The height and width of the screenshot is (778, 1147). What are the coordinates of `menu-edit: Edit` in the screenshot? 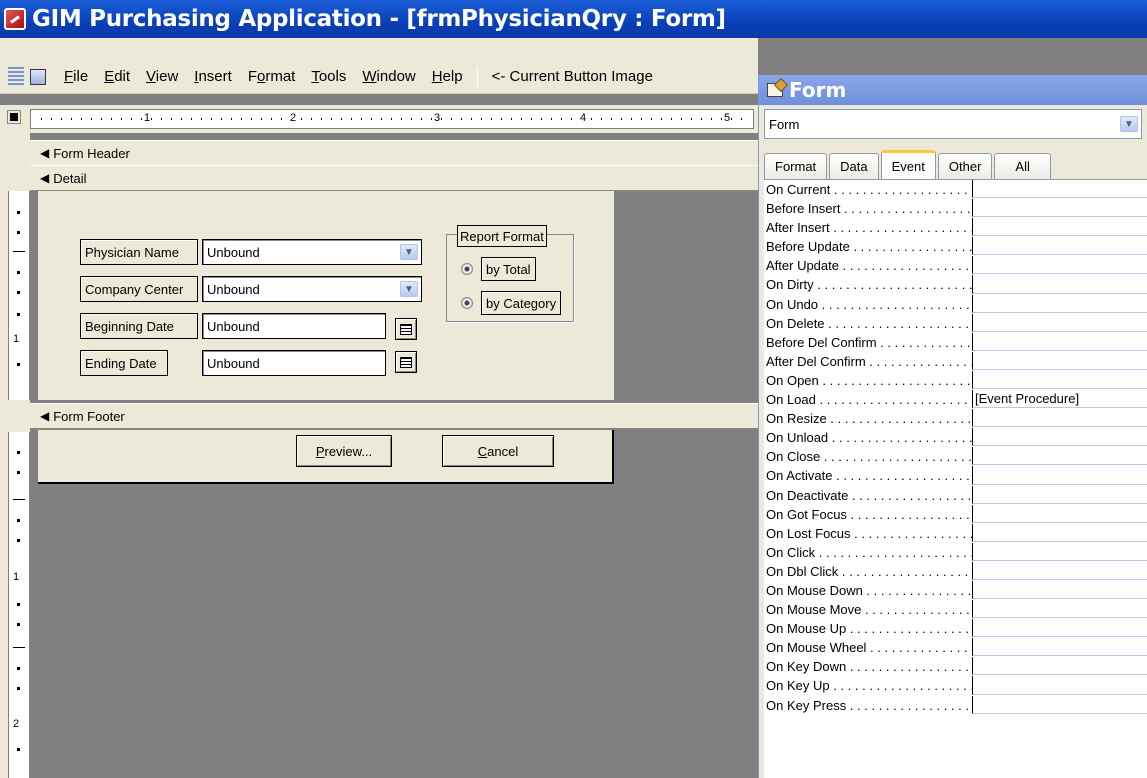 It's located at (117, 76).